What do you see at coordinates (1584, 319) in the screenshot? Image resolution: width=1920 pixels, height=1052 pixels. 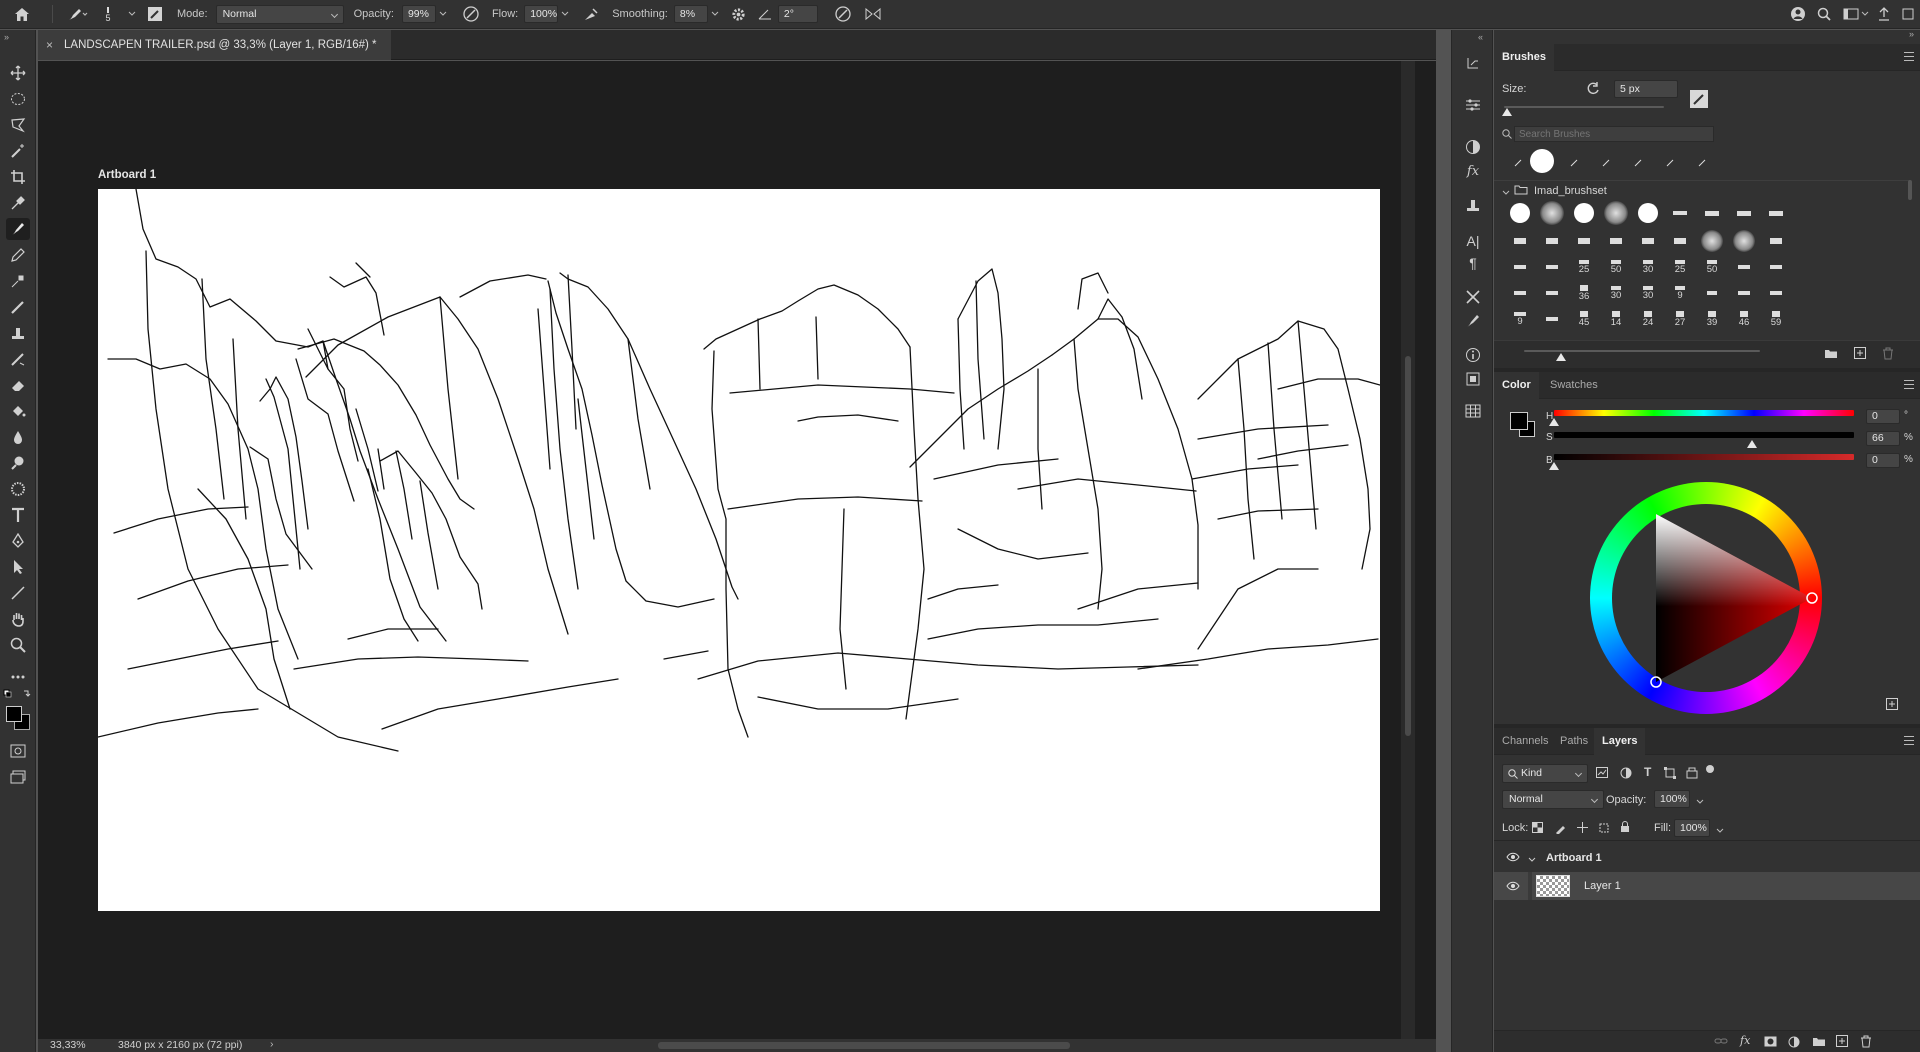 I see `brush-preset: 45` at bounding box center [1584, 319].